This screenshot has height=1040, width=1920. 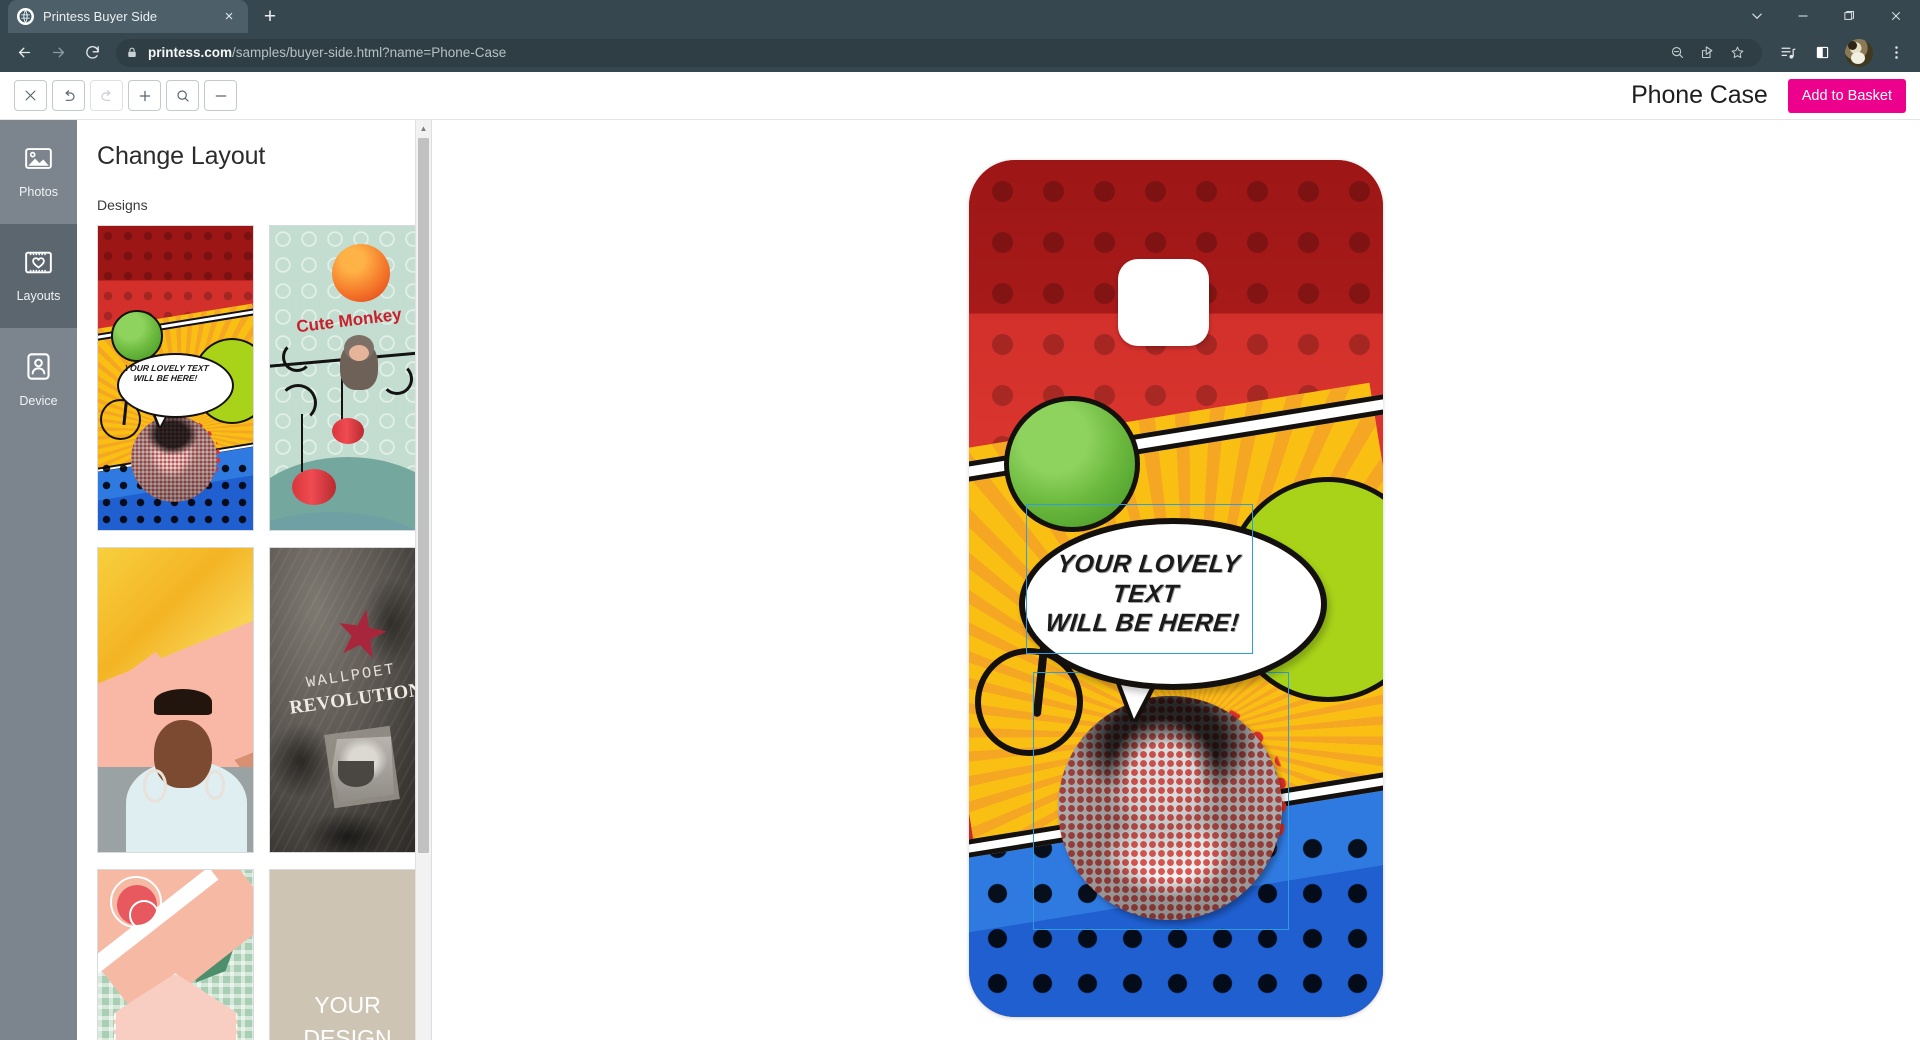 What do you see at coordinates (1737, 53) in the screenshot?
I see `bookmark-star-icon` at bounding box center [1737, 53].